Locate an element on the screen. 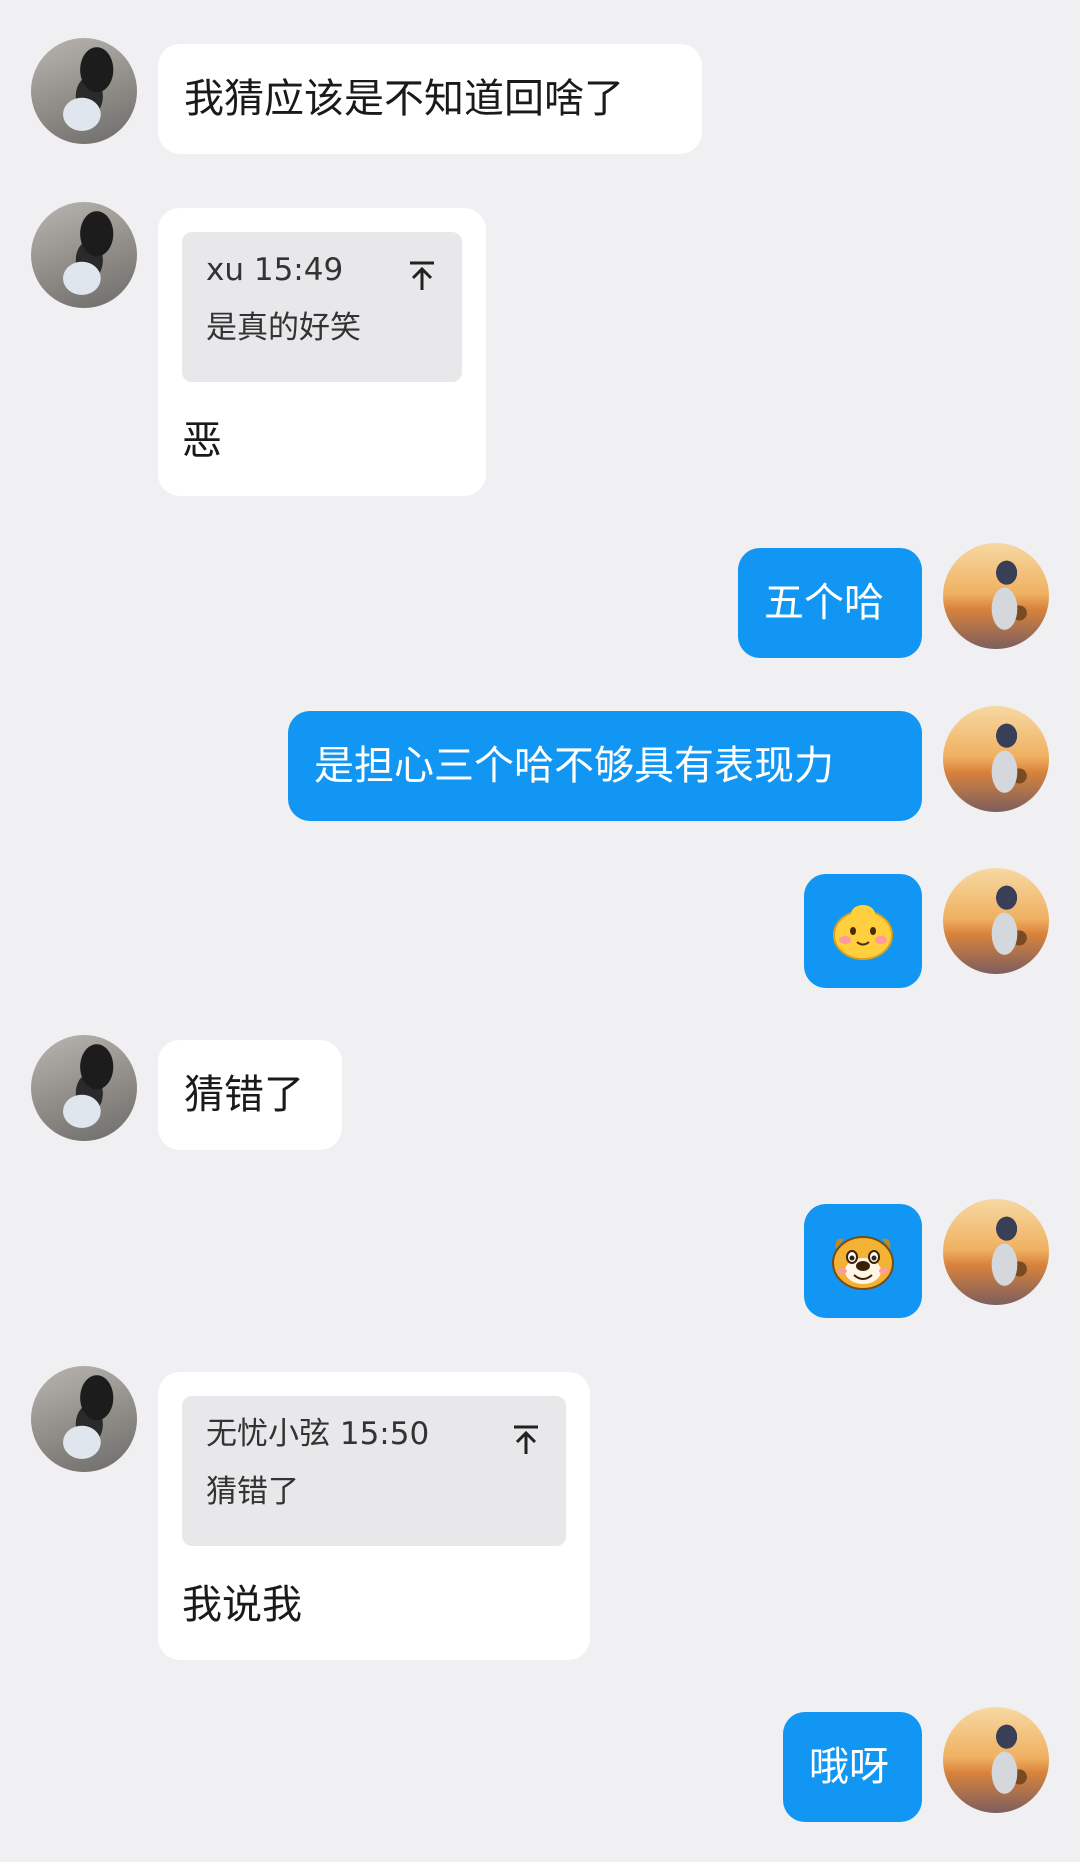 Image resolution: width=1080 pixels, height=1862 pixels. message-text: 我猜应该是不知道回啥了 is located at coordinates (404, 99).